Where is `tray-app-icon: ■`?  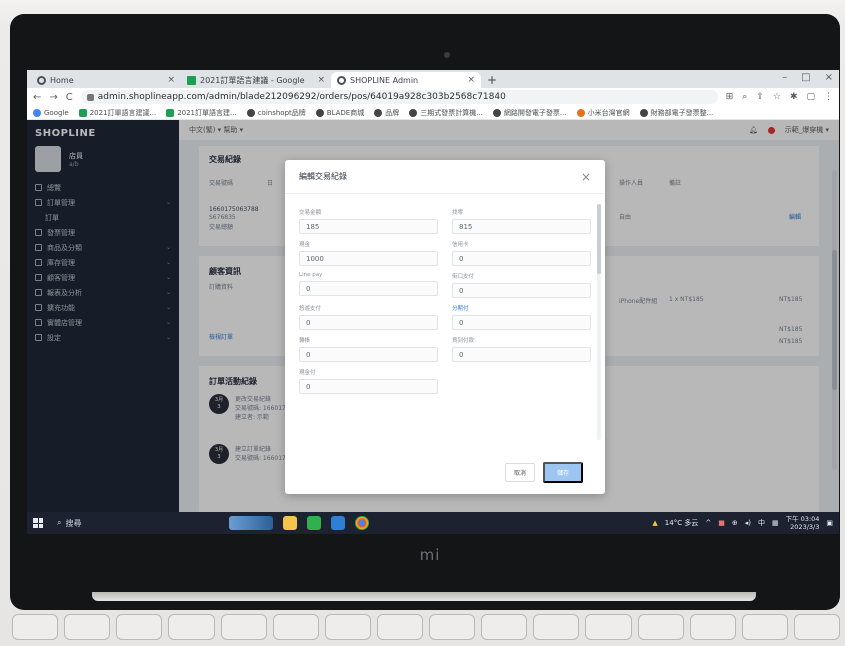 tray-app-icon: ■ is located at coordinates (721, 523).